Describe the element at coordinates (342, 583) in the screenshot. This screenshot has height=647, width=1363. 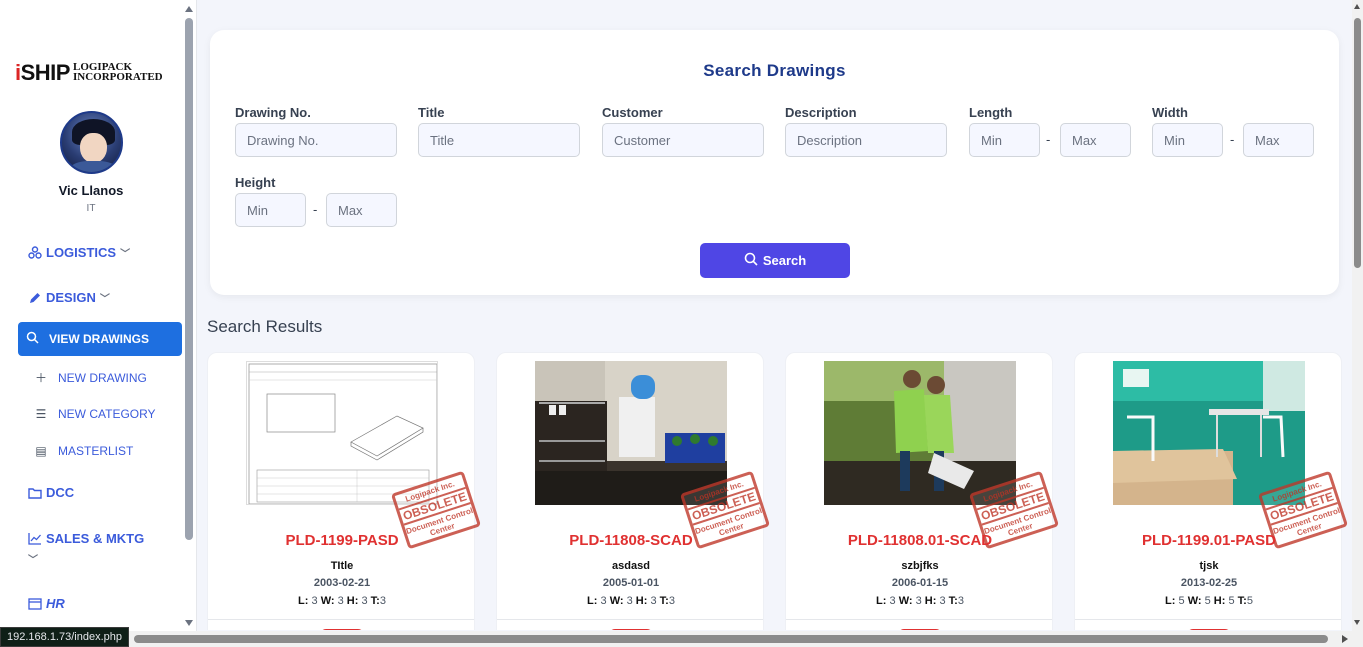
I see `drawing-date: 2003-02-21` at that location.